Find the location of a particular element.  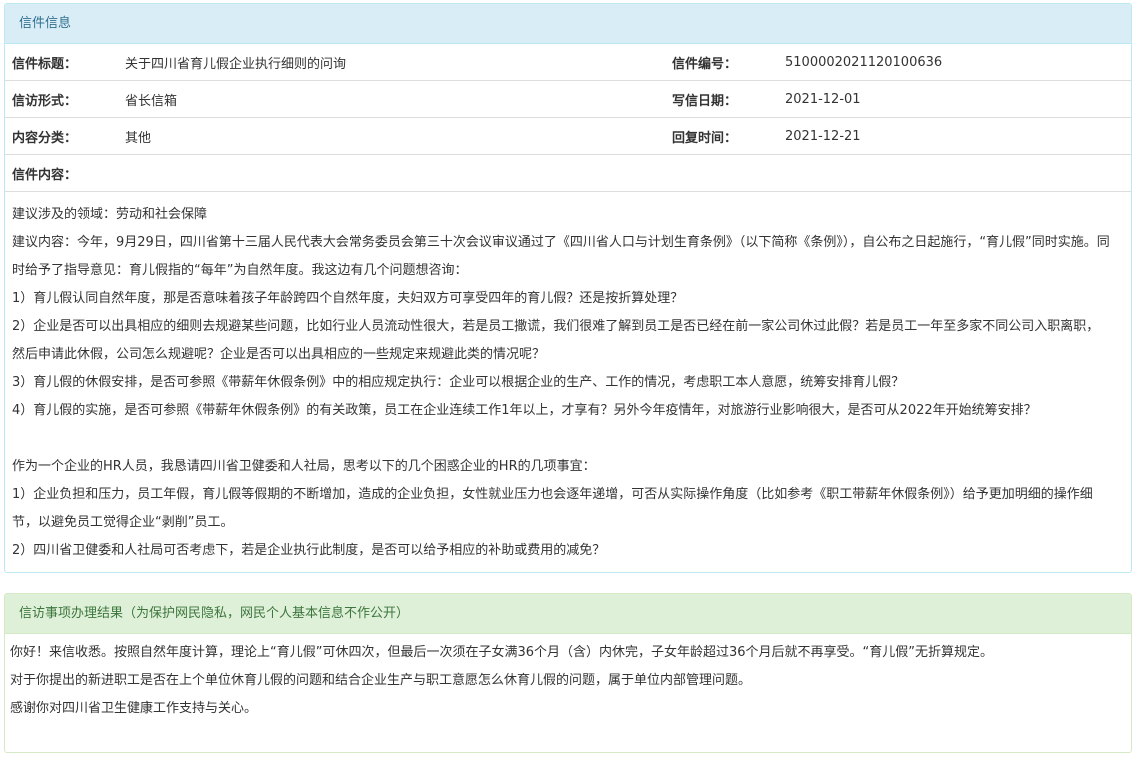

info-row-content: 信件内容： is located at coordinates (568, 173).